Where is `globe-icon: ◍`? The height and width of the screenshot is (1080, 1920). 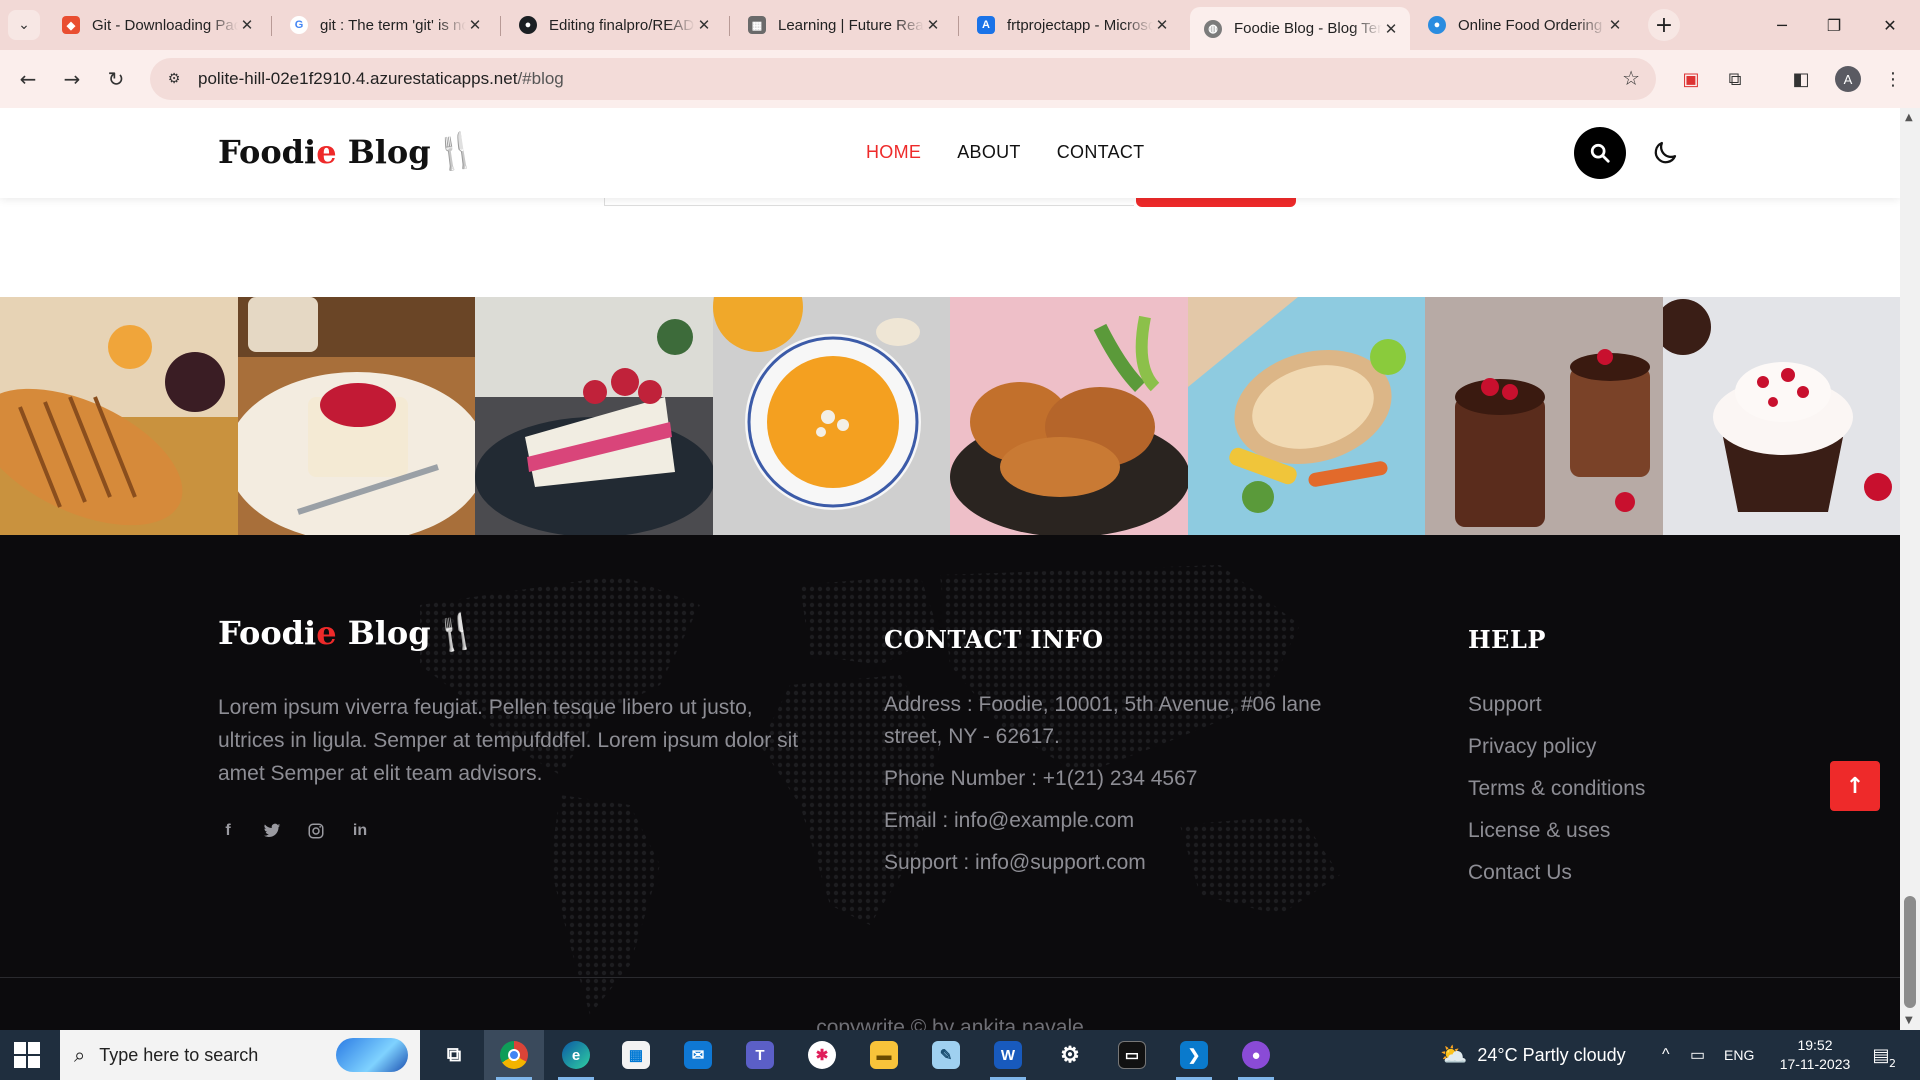
globe-icon: ◍ is located at coordinates (1213, 28).